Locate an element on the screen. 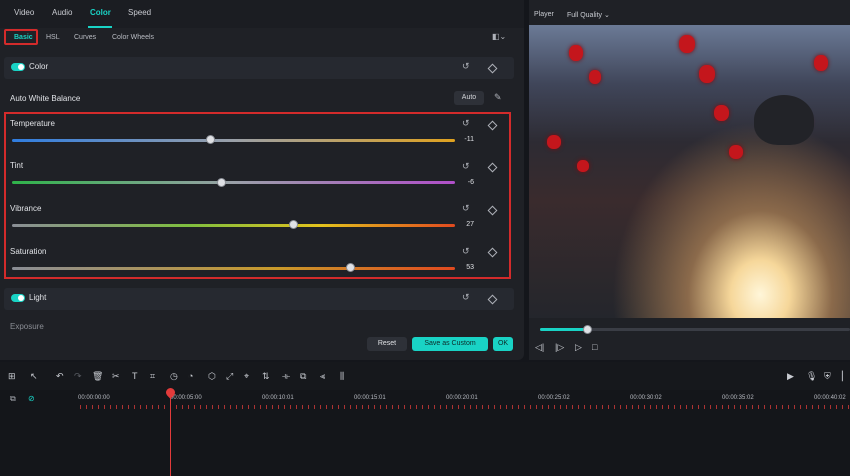 The image size is (850, 476). color-icon: ◔ is located at coordinates (190, 376).